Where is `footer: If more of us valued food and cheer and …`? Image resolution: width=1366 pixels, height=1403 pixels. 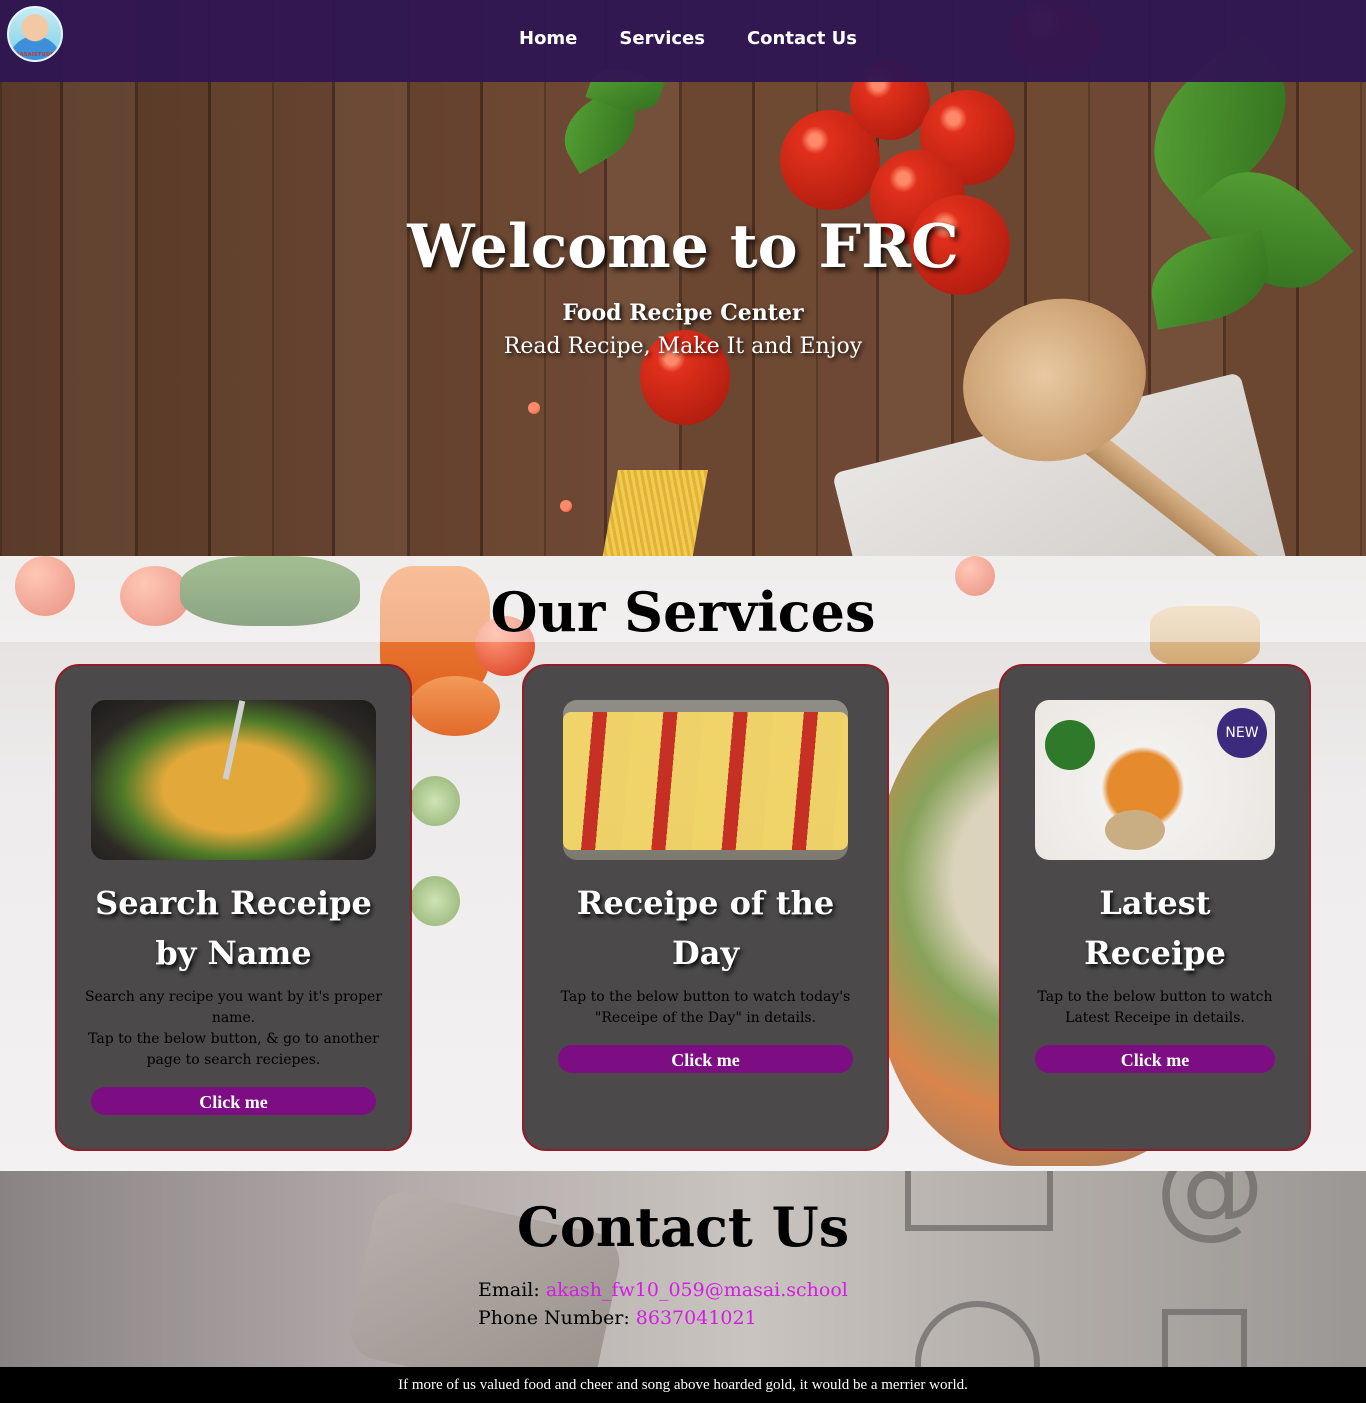
footer: If more of us valued food and cheer and … is located at coordinates (683, 1385).